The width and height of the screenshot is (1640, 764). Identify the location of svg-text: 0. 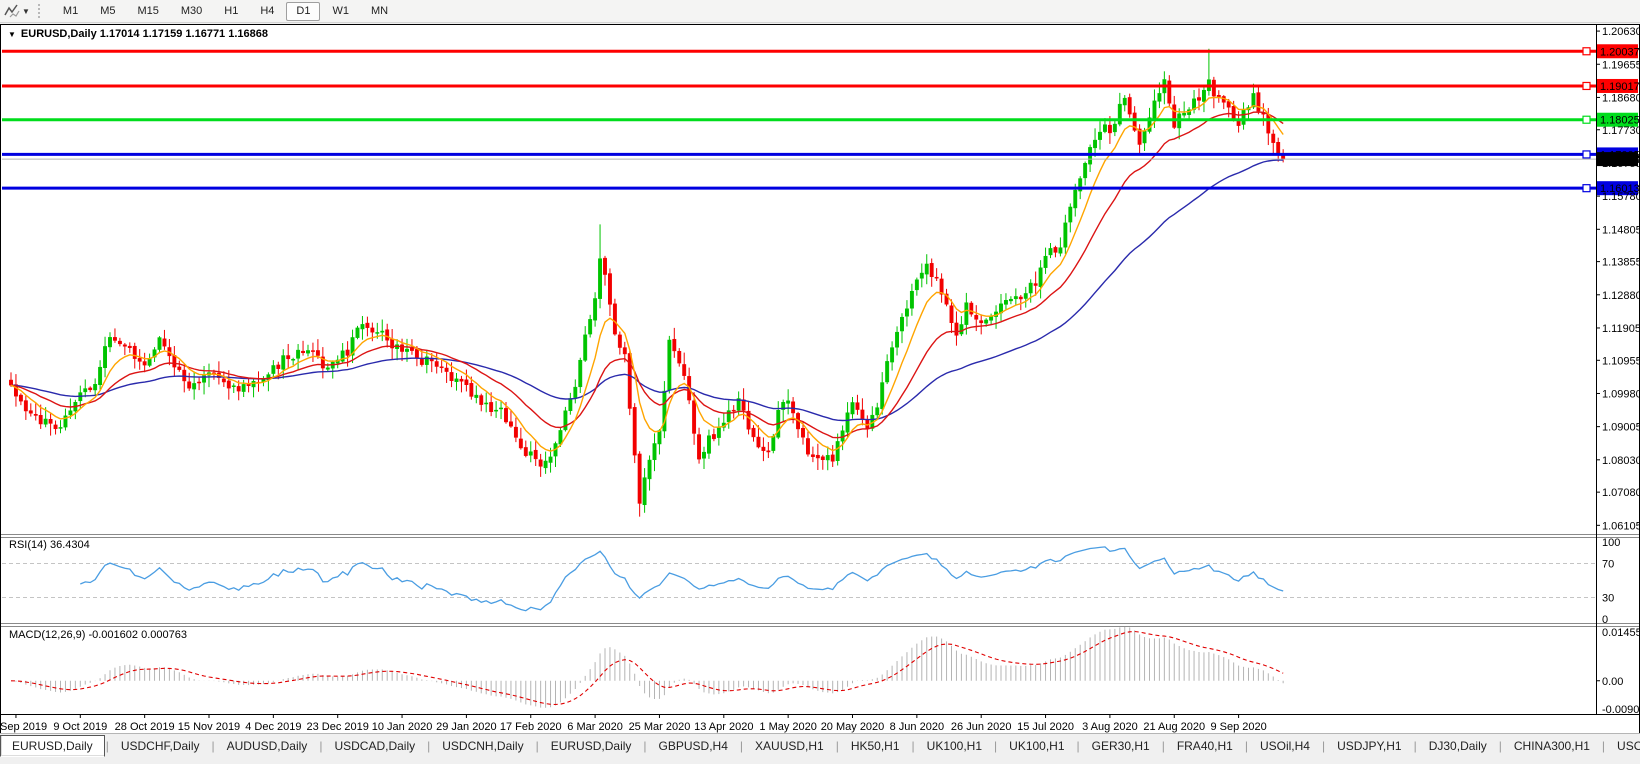
(1605, 620).